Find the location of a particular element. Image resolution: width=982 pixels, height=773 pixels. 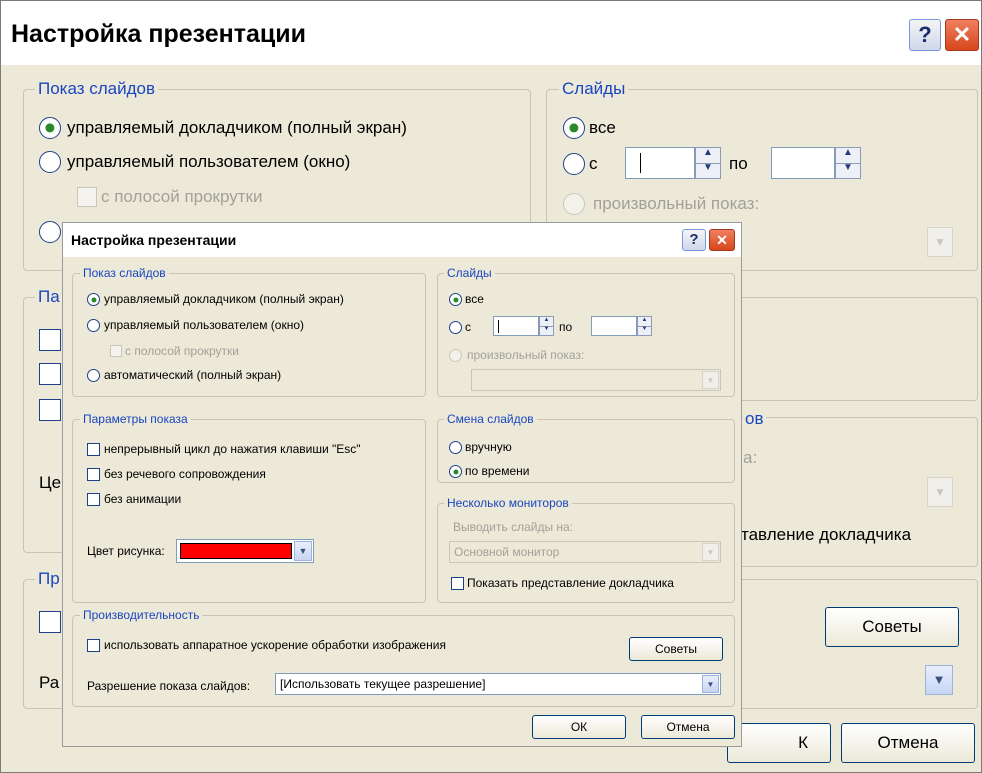

pen-color-picker: ▼ is located at coordinates (245, 551).